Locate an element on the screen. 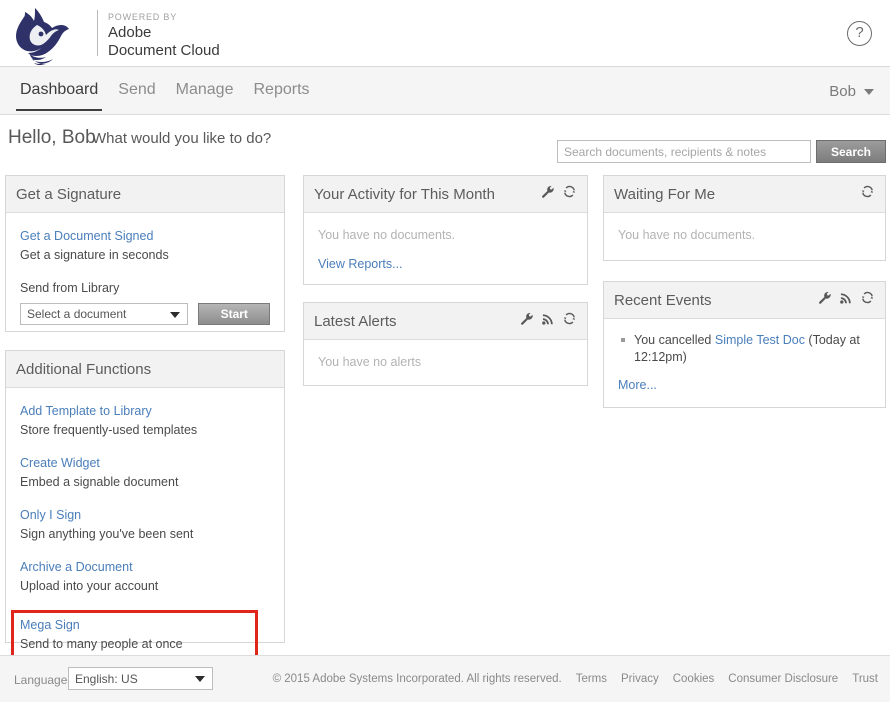 This screenshot has width=890, height=702. brand-document-cloud-label: Document Cloud is located at coordinates (164, 50).